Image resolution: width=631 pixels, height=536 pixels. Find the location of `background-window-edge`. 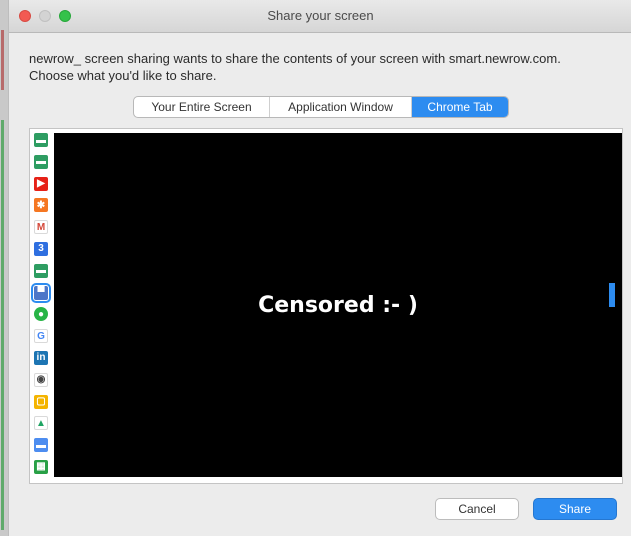

background-window-edge is located at coordinates (4, 268).